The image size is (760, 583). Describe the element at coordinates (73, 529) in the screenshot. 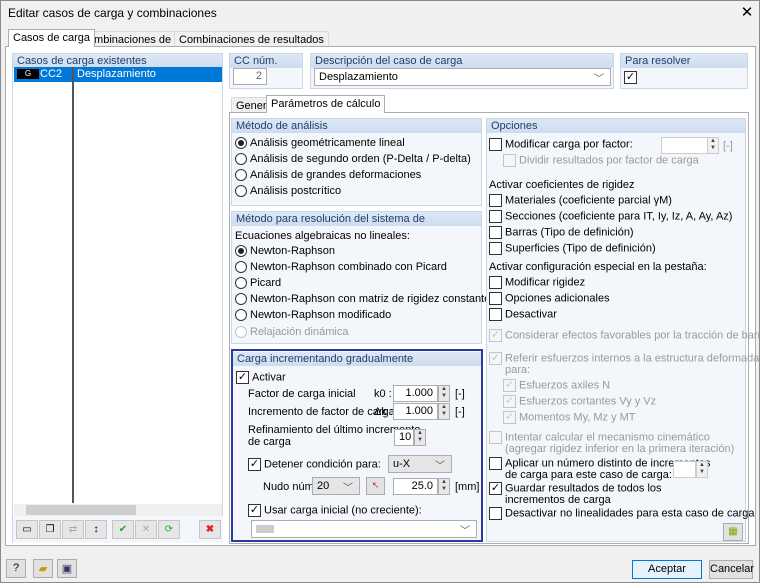

I see `import-icon: ⇄` at that location.